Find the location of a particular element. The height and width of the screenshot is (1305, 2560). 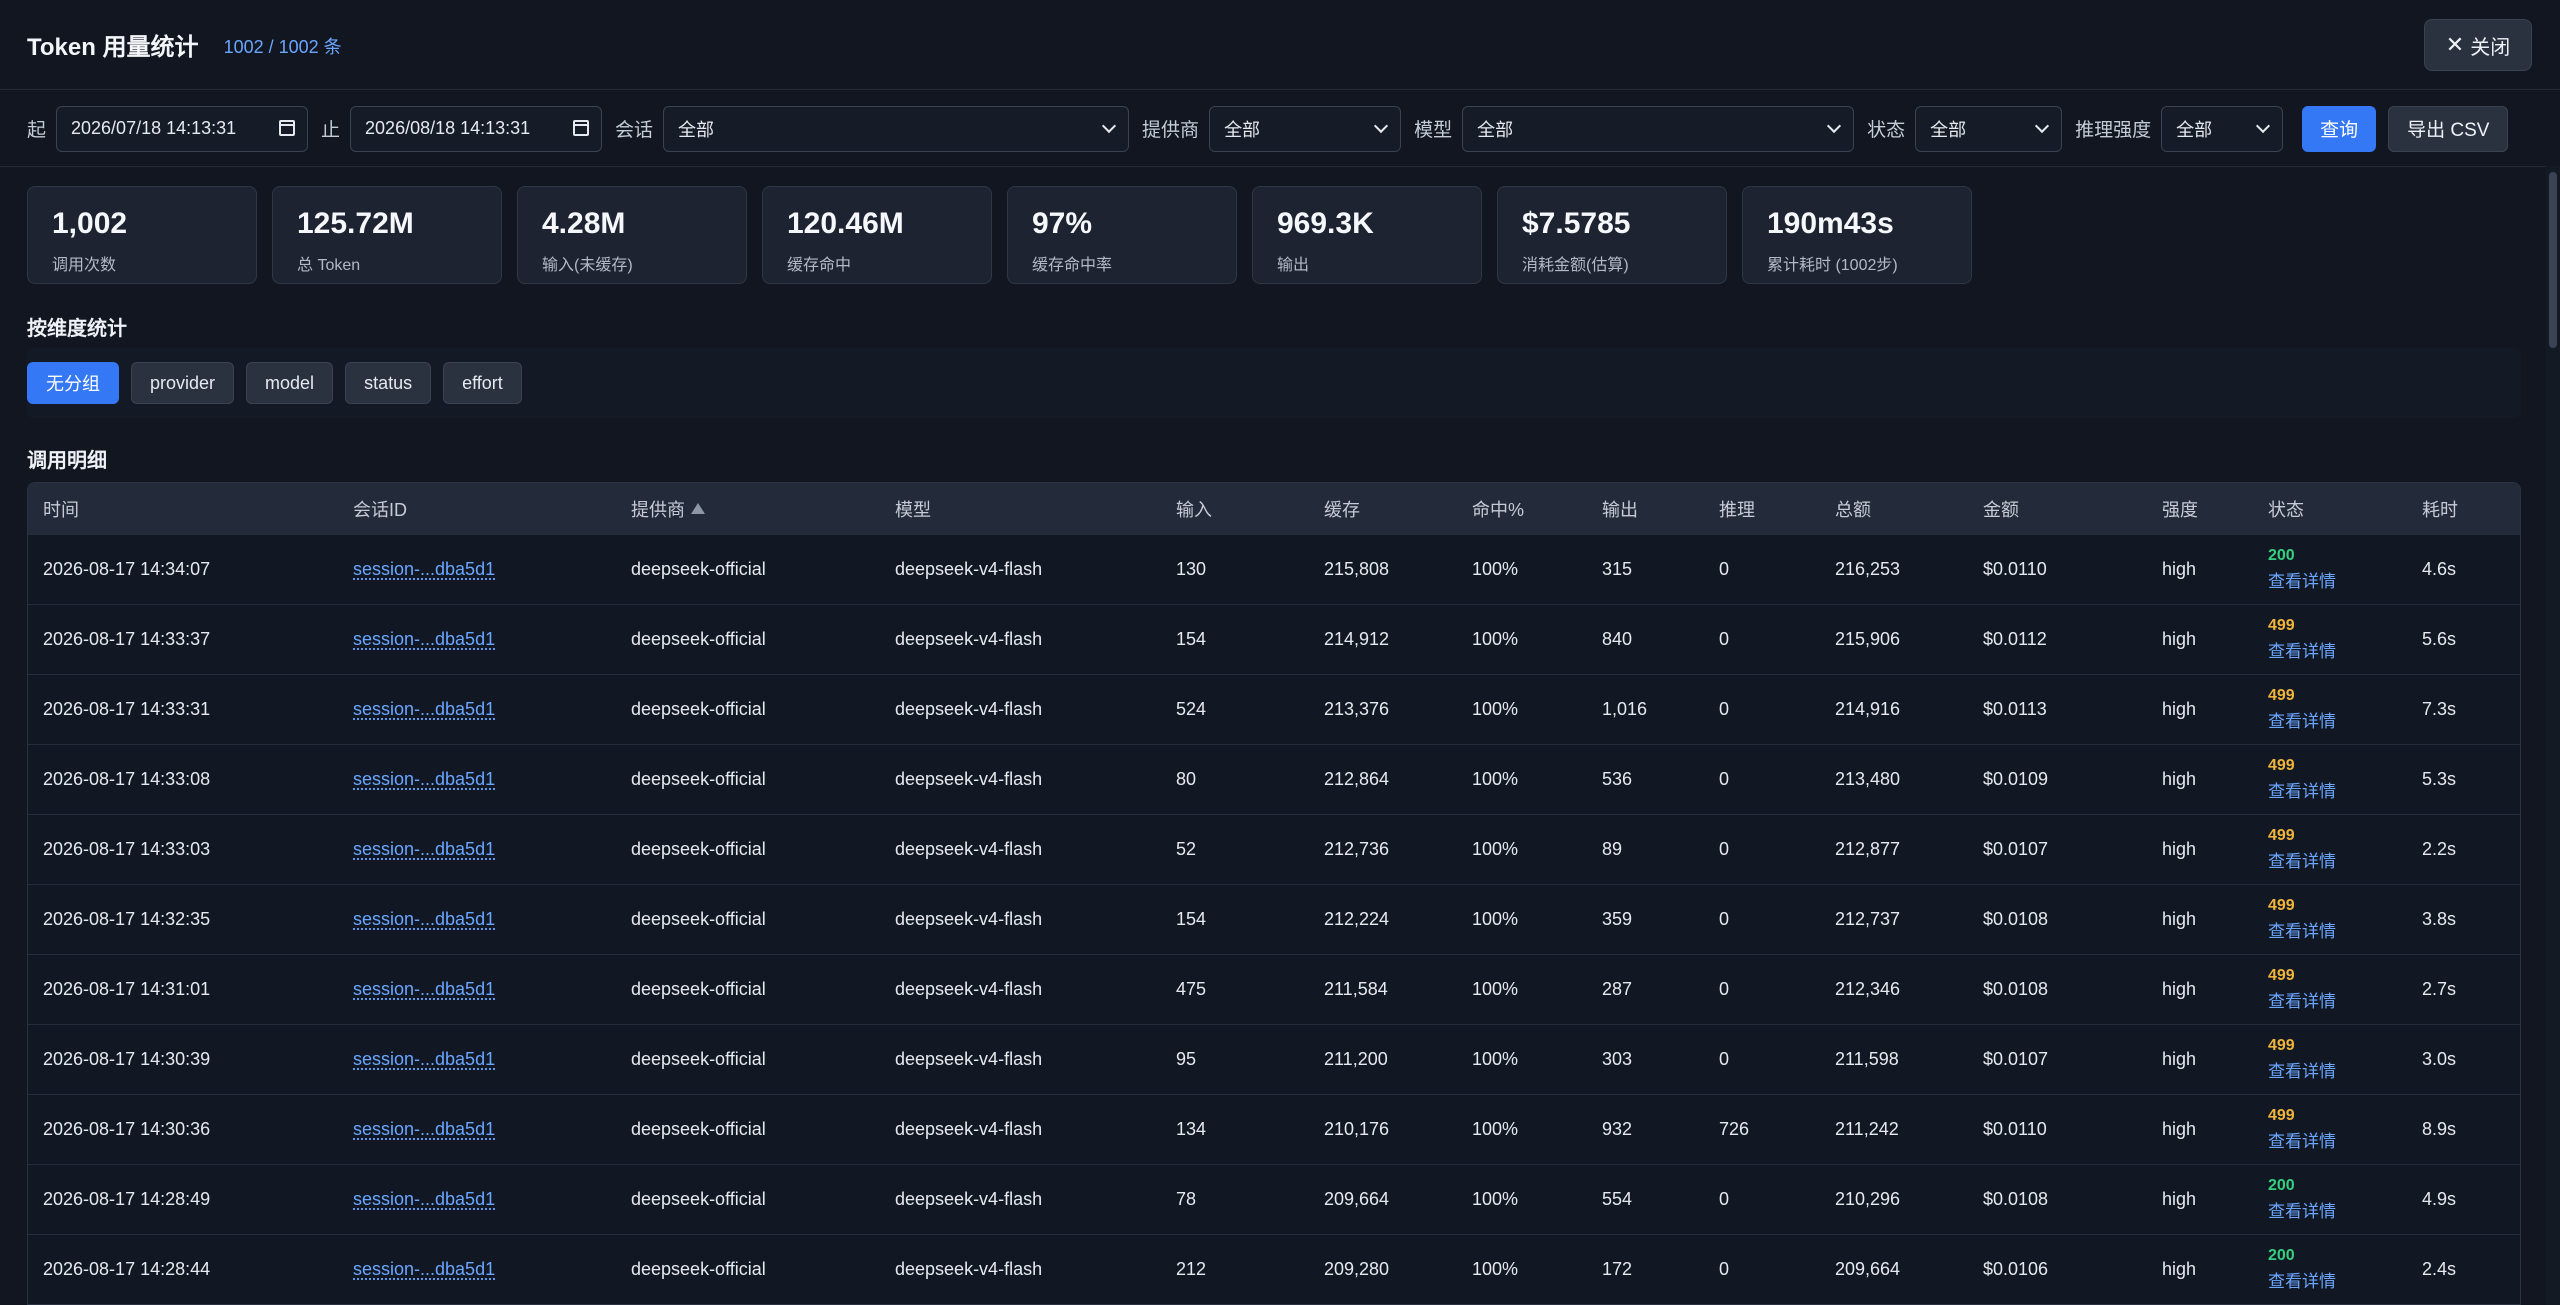

cell-duration: 2.7s is located at coordinates (2439, 989).